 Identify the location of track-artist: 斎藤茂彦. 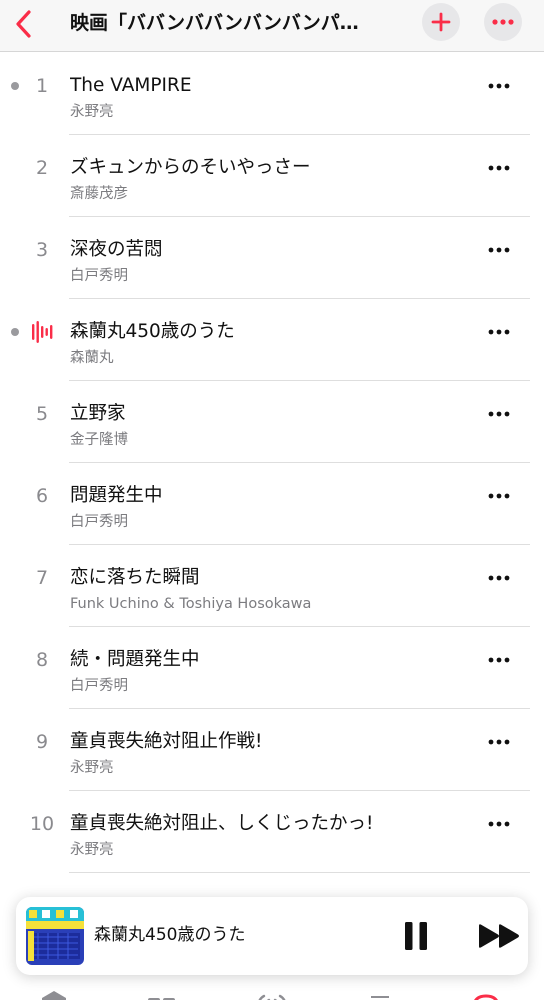
(99, 194).